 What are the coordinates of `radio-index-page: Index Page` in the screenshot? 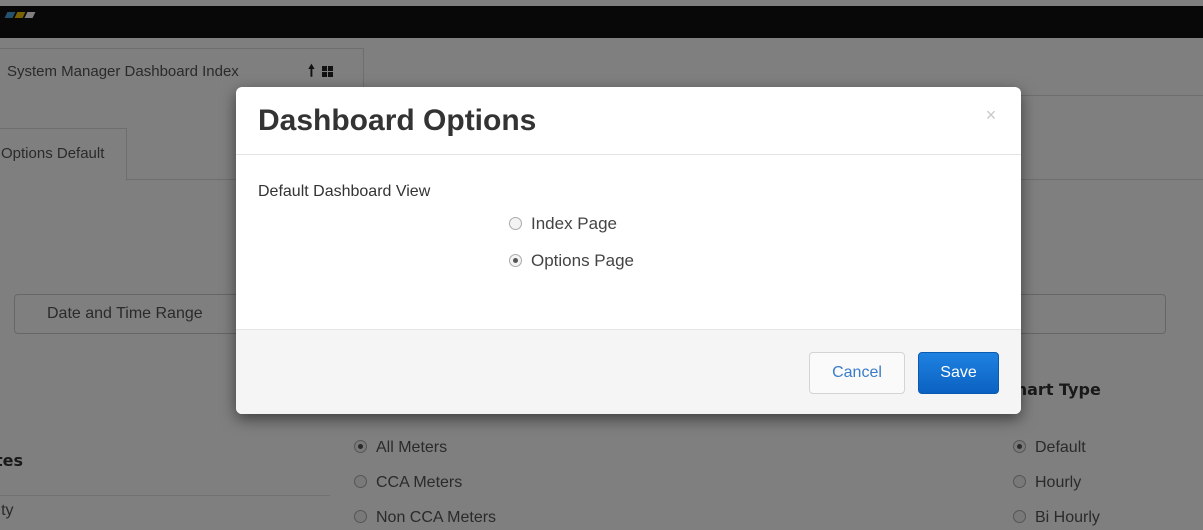 It's located at (563, 224).